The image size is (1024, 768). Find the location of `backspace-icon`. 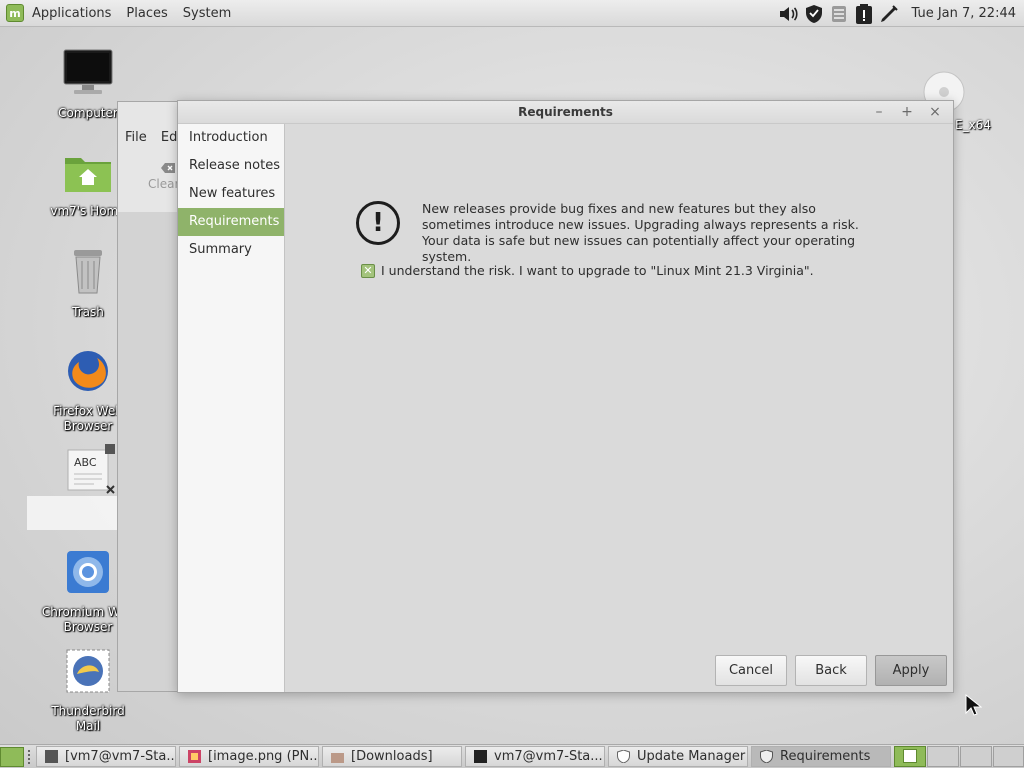

backspace-icon is located at coordinates (163, 169).